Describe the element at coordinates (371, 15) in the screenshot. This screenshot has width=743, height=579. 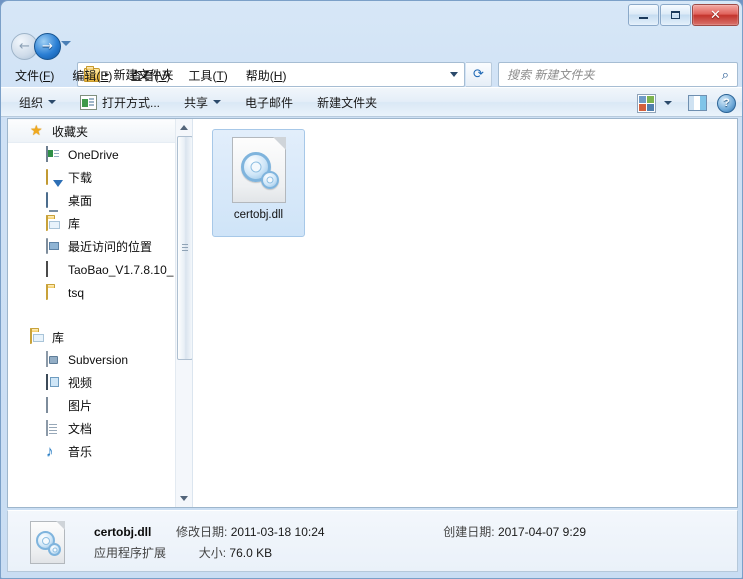
I see `title-bar: ✕` at that location.